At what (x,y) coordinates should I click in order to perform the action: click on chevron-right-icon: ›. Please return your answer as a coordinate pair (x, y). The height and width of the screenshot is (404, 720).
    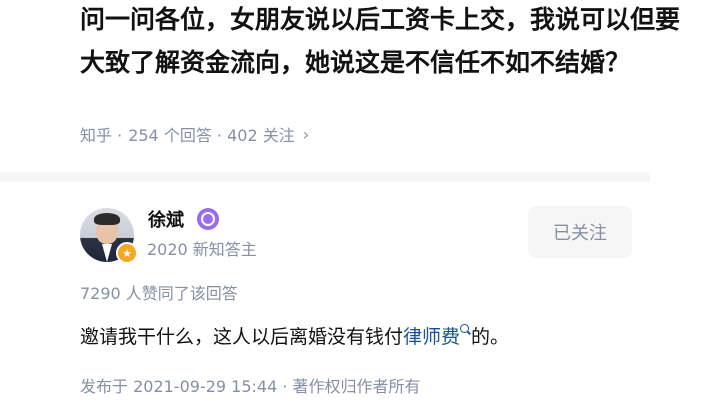
    Looking at the image, I should click on (306, 134).